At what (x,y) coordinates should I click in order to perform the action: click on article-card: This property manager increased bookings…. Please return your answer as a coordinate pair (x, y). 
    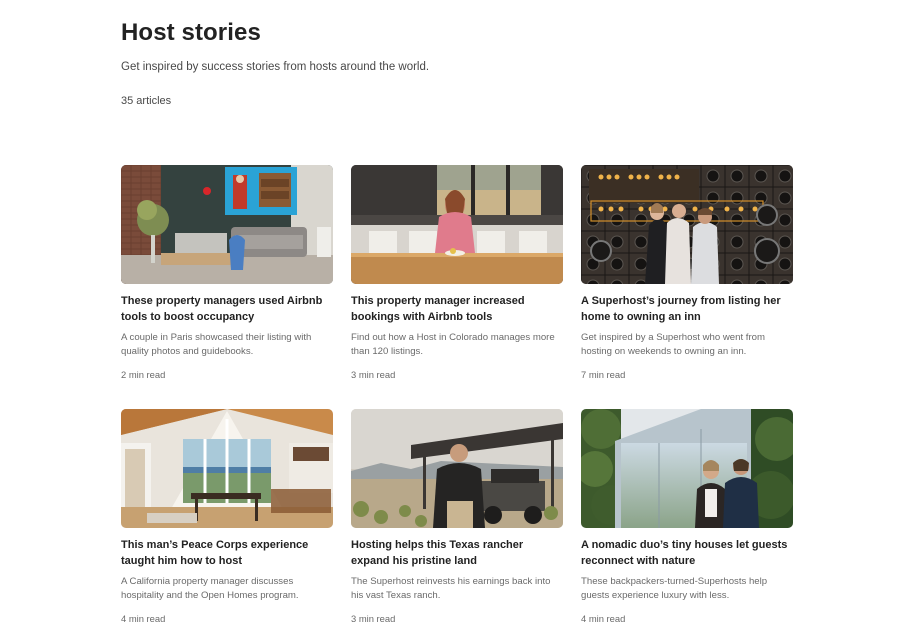
    Looking at the image, I should click on (457, 287).